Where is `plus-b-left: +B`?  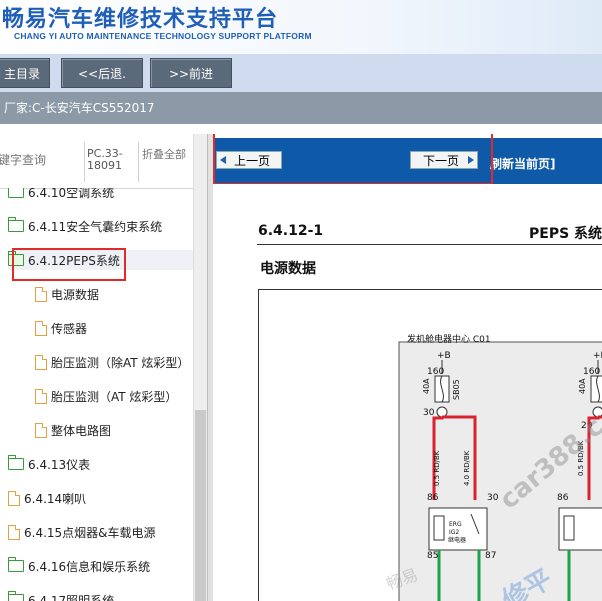
plus-b-left: +B is located at coordinates (444, 356).